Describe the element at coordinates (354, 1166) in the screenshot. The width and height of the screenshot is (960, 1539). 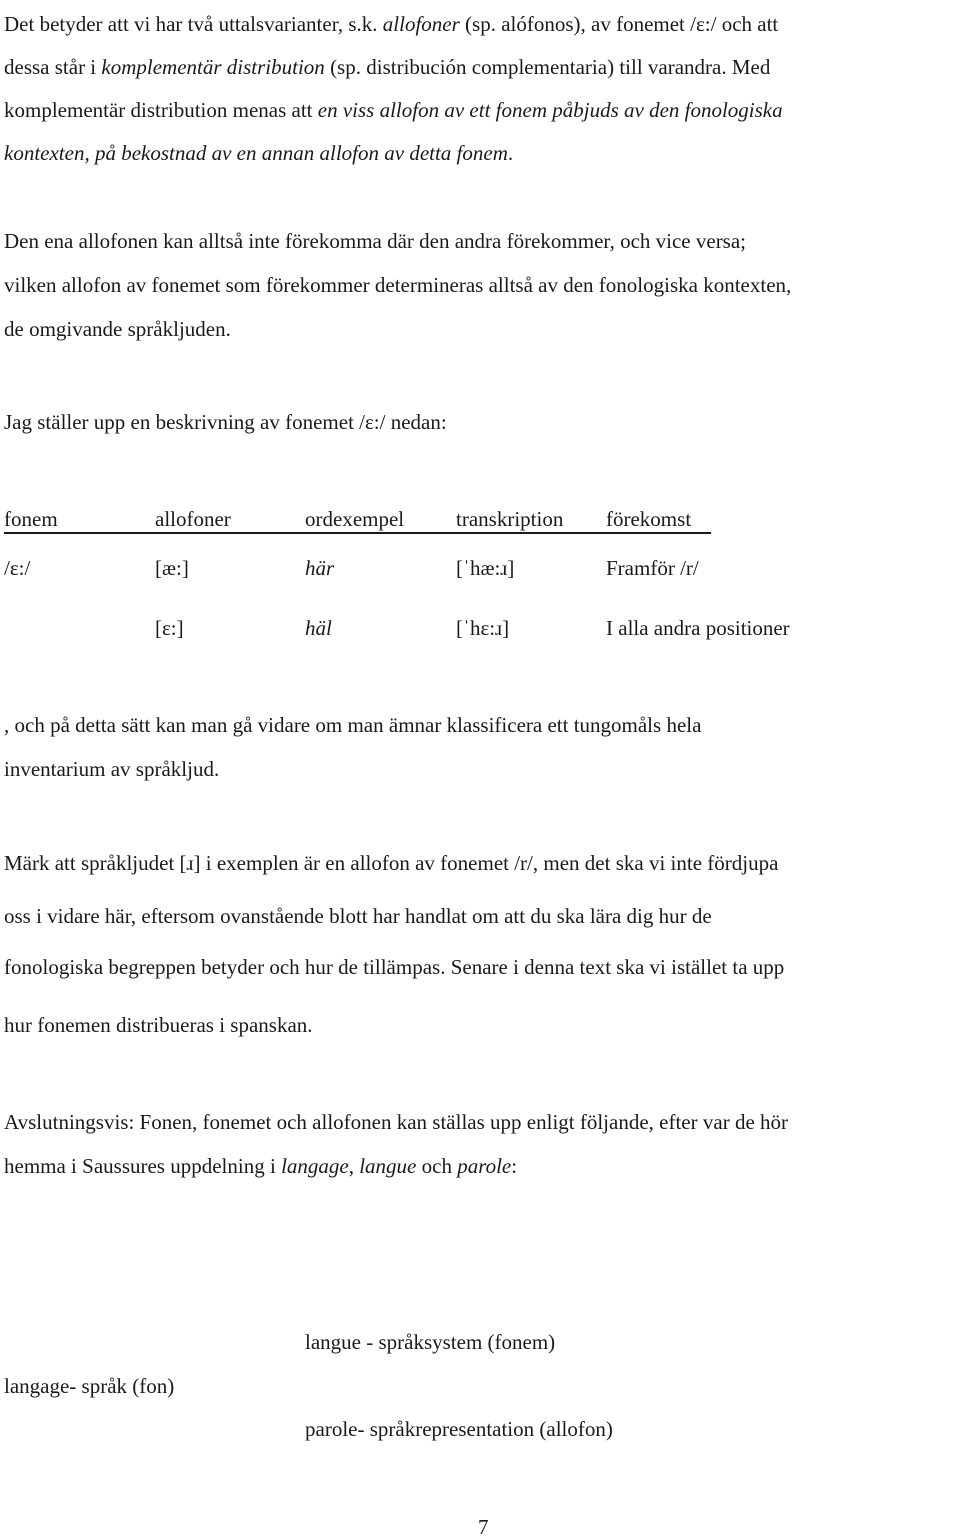
I see `text-run: ,` at that location.